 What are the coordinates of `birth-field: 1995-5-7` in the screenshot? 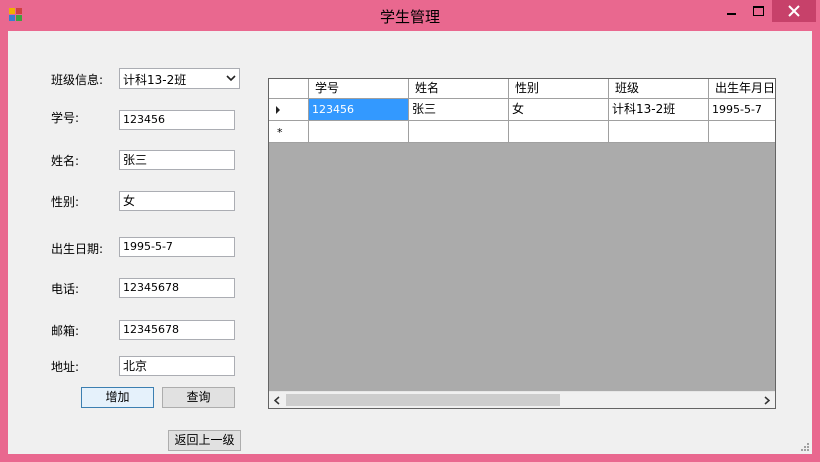 It's located at (177, 247).